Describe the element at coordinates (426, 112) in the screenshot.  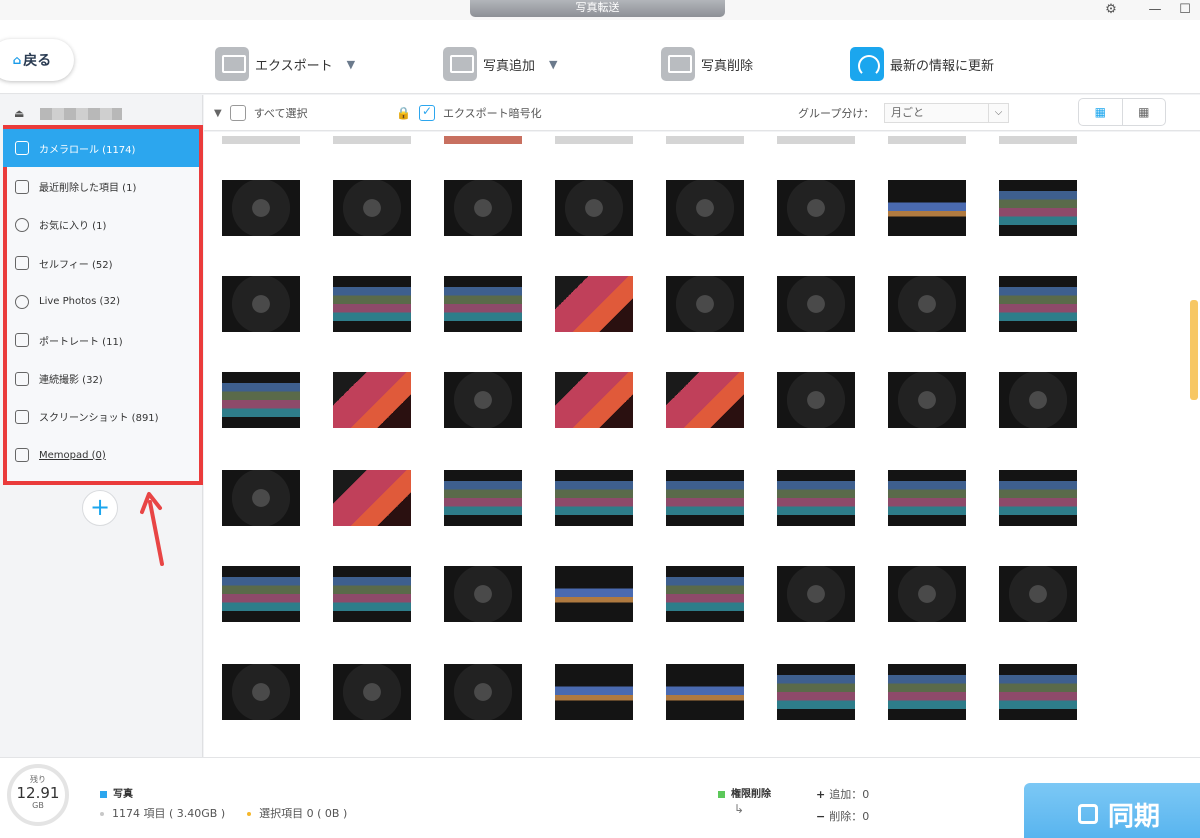
I see `encrypt-checkbox` at that location.